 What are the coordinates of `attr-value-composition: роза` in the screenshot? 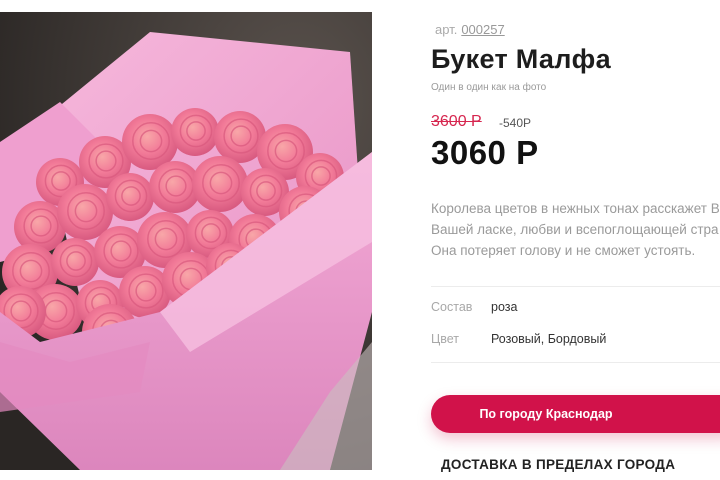 It's located at (504, 307).